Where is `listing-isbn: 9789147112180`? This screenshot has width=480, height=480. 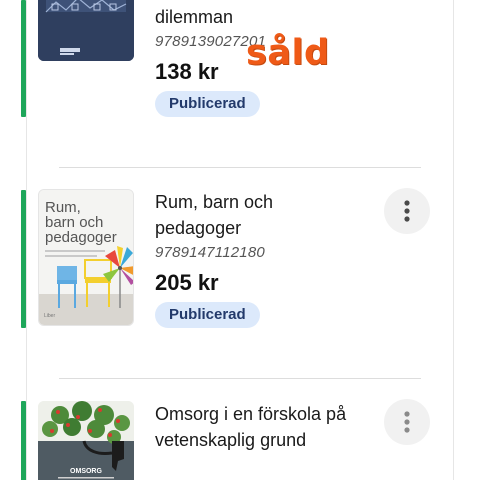 listing-isbn: 9789147112180 is located at coordinates (210, 252).